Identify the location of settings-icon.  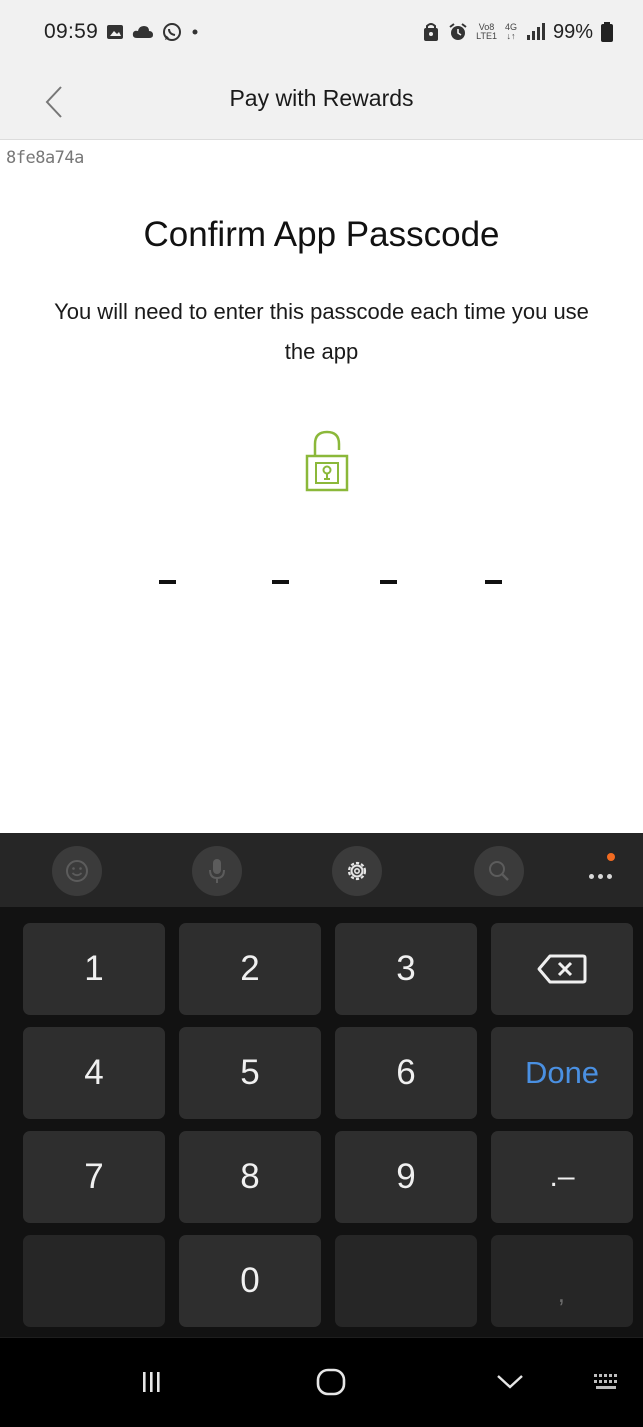
(357, 871).